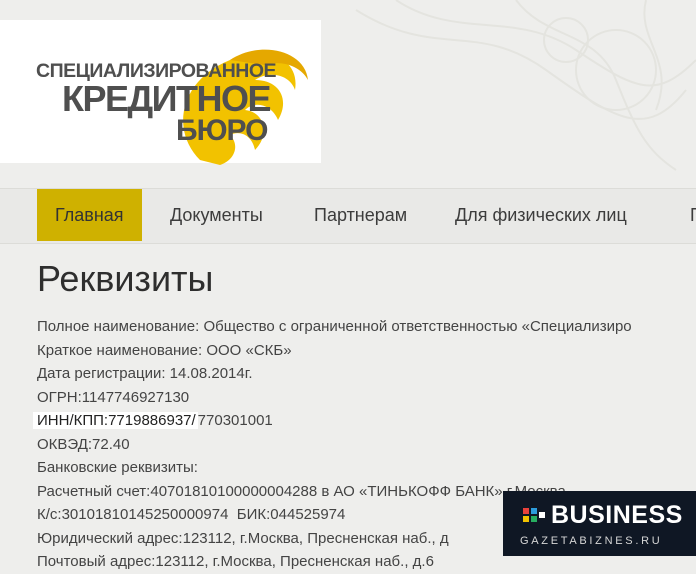 The image size is (696, 574). Describe the element at coordinates (222, 130) in the screenshot. I see `logo-text-line3: БЮРО` at that location.